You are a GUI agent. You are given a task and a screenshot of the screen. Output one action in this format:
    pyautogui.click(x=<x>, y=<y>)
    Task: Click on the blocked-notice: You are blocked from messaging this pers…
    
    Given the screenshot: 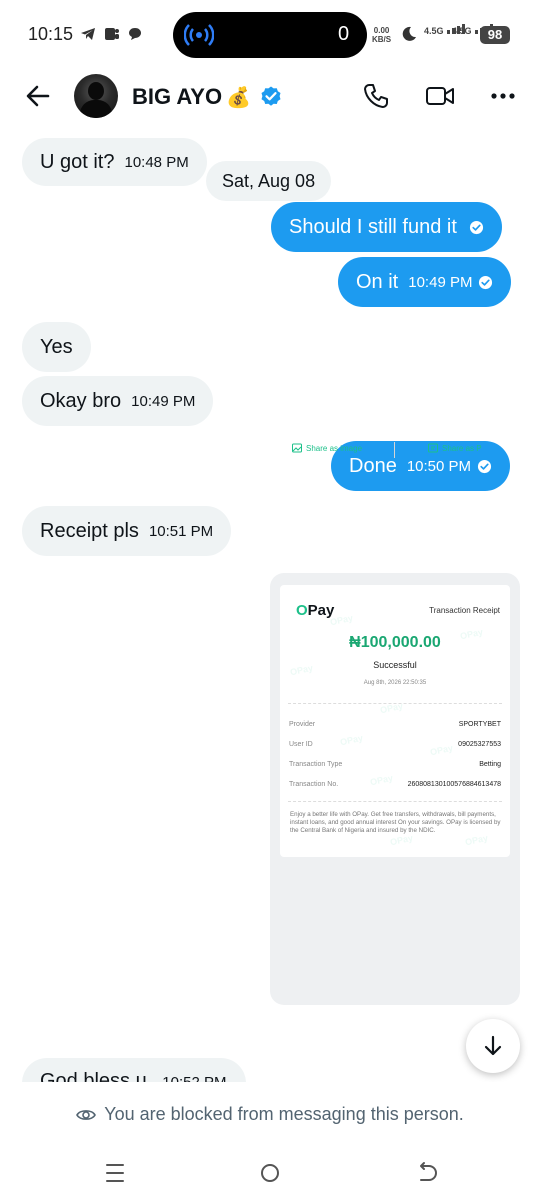 What is the action you would take?
    pyautogui.click(x=270, y=1114)
    